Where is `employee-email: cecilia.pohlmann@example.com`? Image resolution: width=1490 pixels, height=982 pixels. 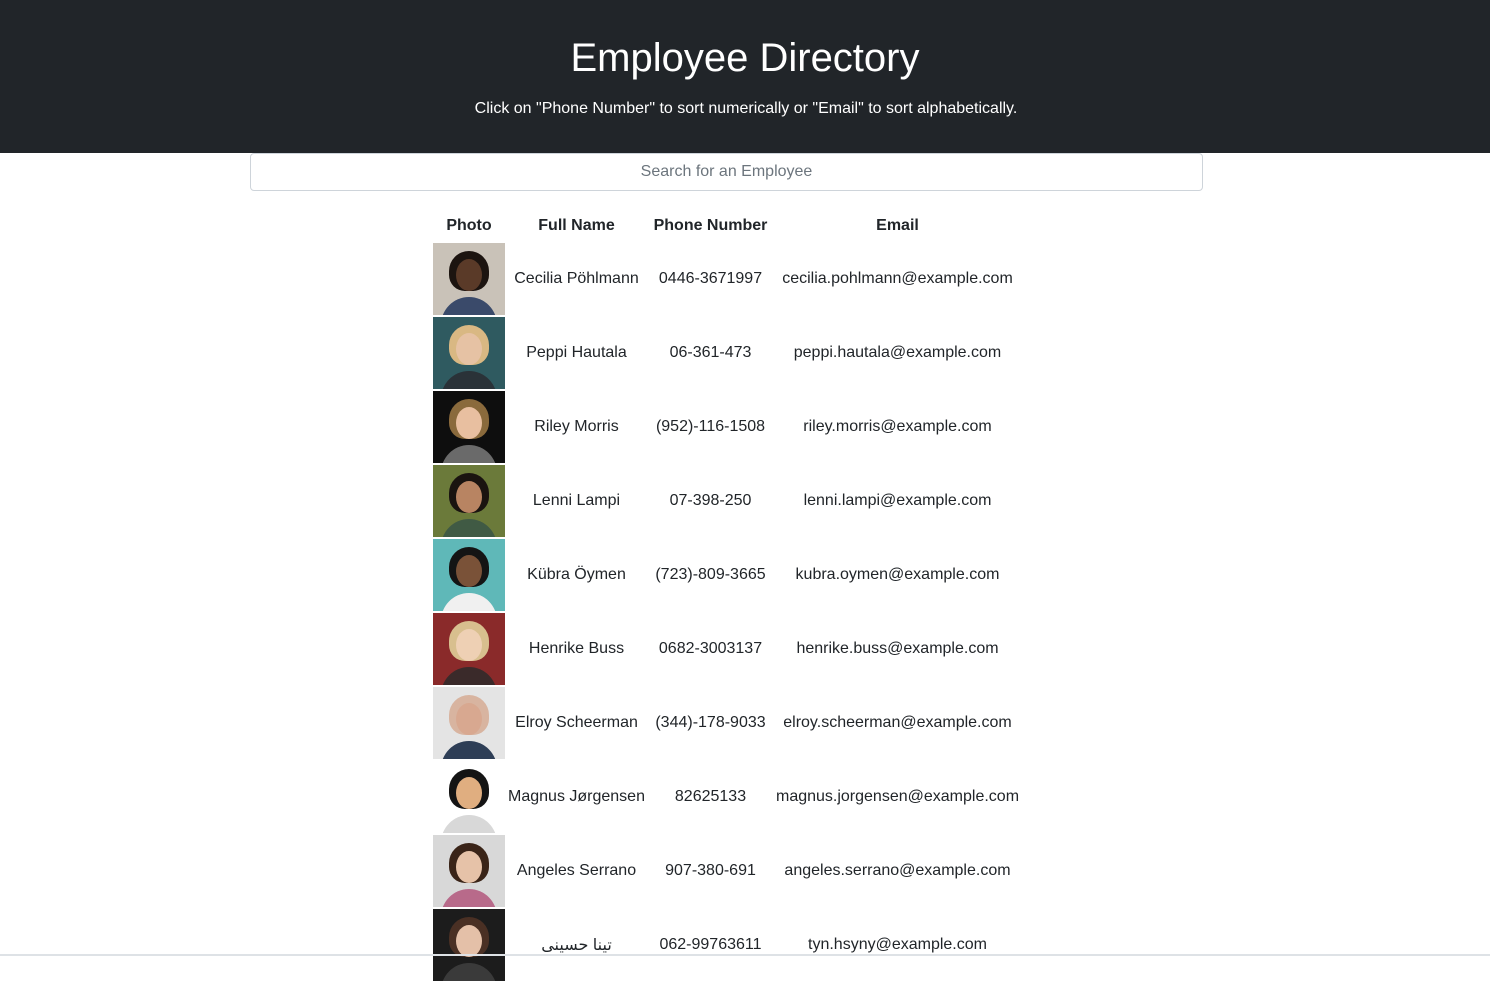
employee-email: cecilia.pohlmann@example.com is located at coordinates (897, 278).